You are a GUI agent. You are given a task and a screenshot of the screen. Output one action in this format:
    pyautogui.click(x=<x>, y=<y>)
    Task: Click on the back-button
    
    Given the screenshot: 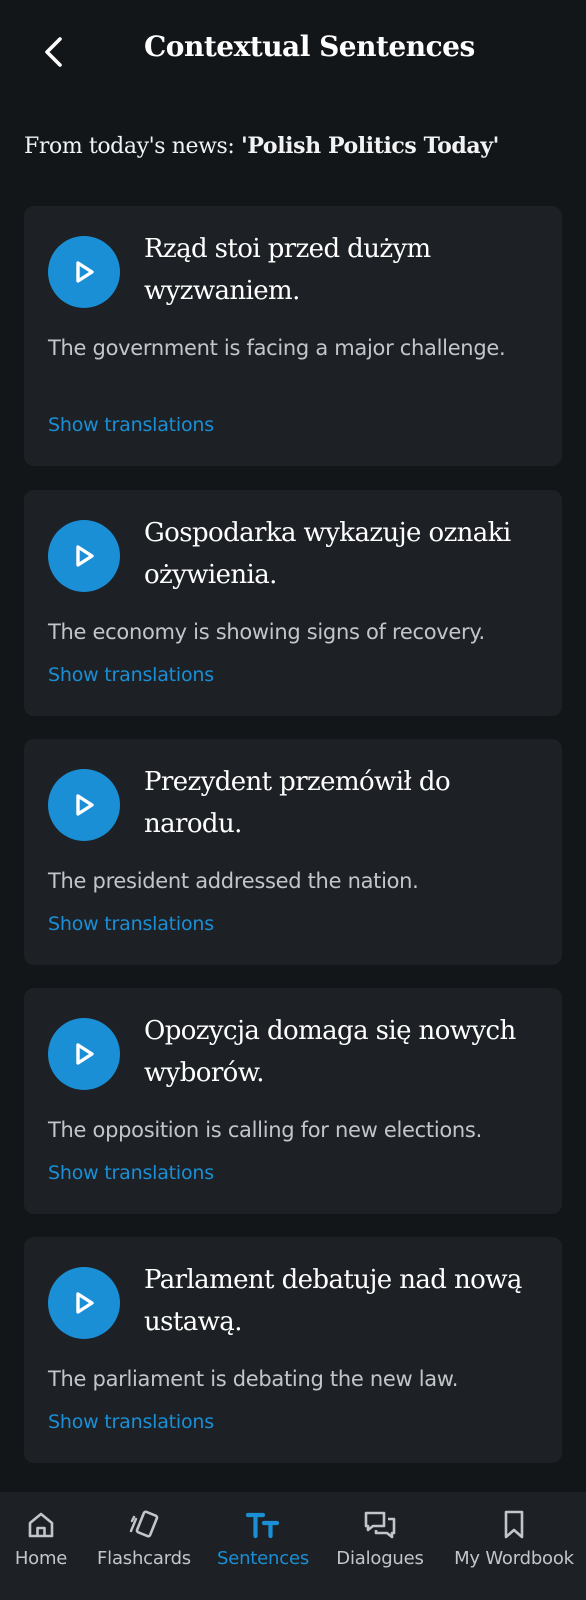 What is the action you would take?
    pyautogui.click(x=54, y=52)
    